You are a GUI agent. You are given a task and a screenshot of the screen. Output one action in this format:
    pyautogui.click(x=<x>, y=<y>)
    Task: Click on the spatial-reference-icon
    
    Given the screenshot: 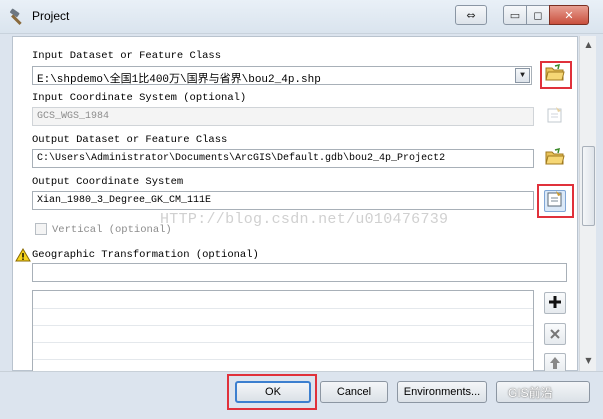 What is the action you would take?
    pyautogui.click(x=555, y=117)
    